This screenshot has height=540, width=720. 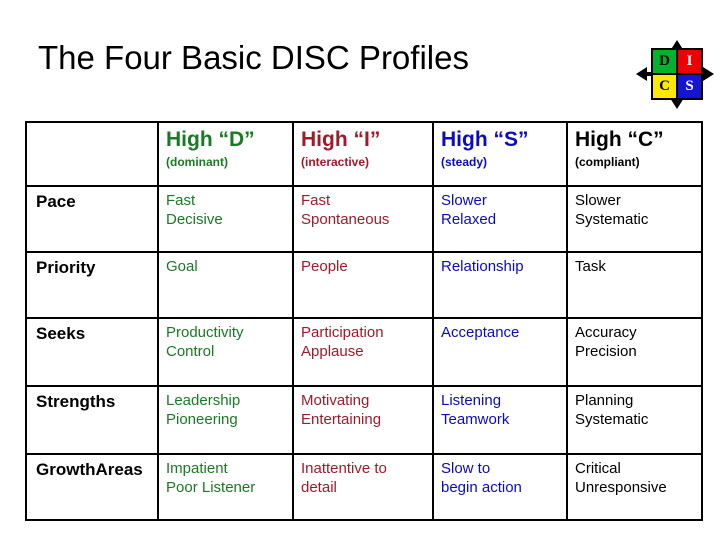 I want to click on cell-strengths-s: Listening Teamwork, so click(x=500, y=420).